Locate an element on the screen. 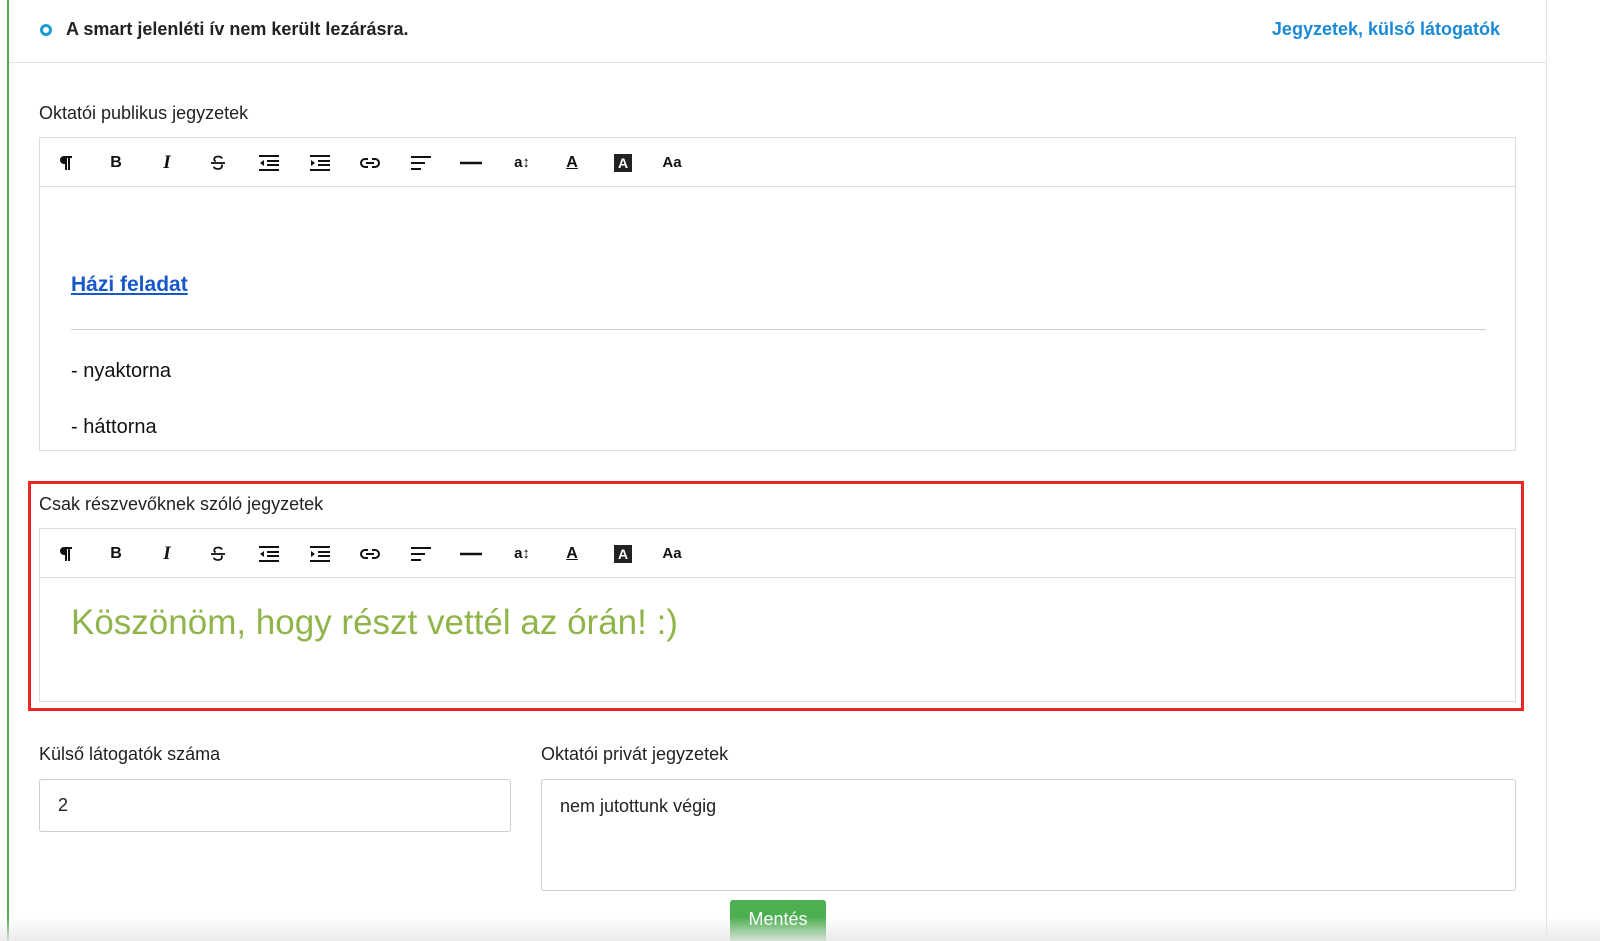 Image resolution: width=1600 pixels, height=941 pixels. page-left-border is located at coordinates (8, 470).